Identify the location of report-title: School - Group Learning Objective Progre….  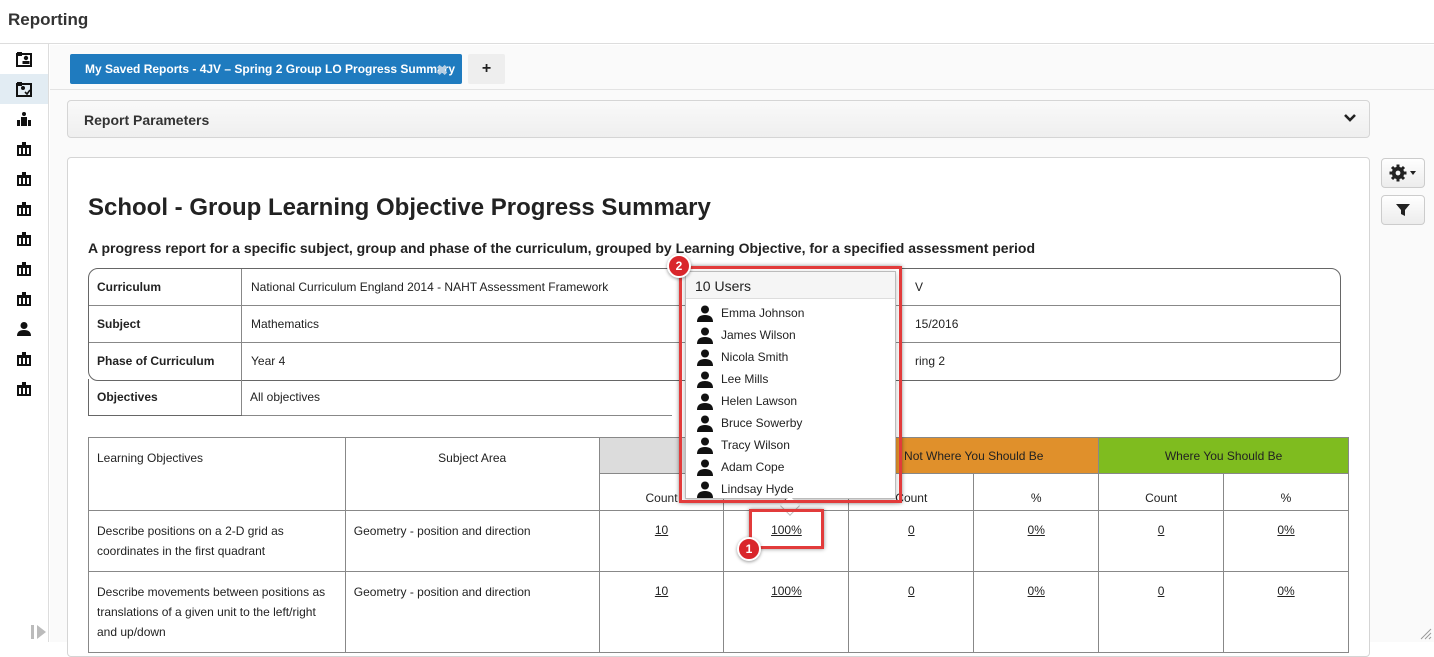
(399, 208).